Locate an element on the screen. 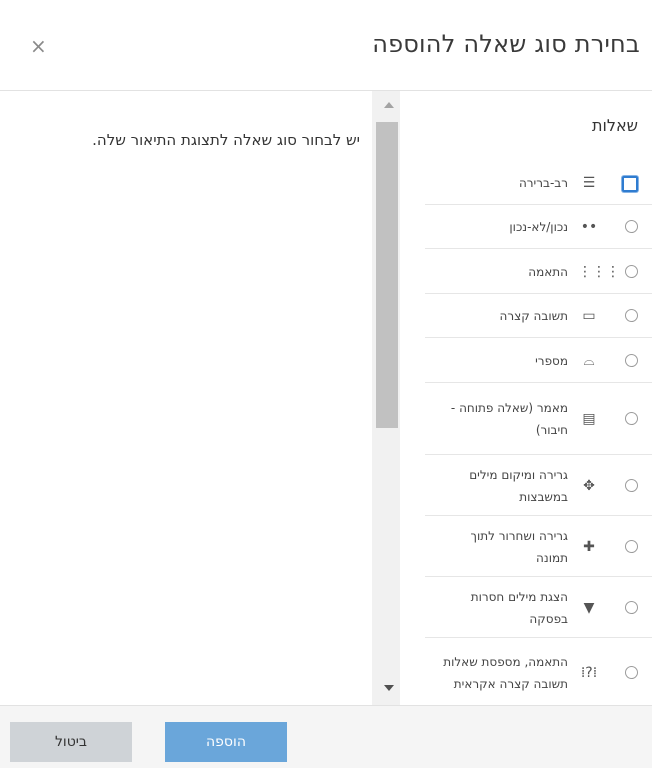  question-type-label: הצגת מילים חסרות בפסקה is located at coordinates (519, 608).